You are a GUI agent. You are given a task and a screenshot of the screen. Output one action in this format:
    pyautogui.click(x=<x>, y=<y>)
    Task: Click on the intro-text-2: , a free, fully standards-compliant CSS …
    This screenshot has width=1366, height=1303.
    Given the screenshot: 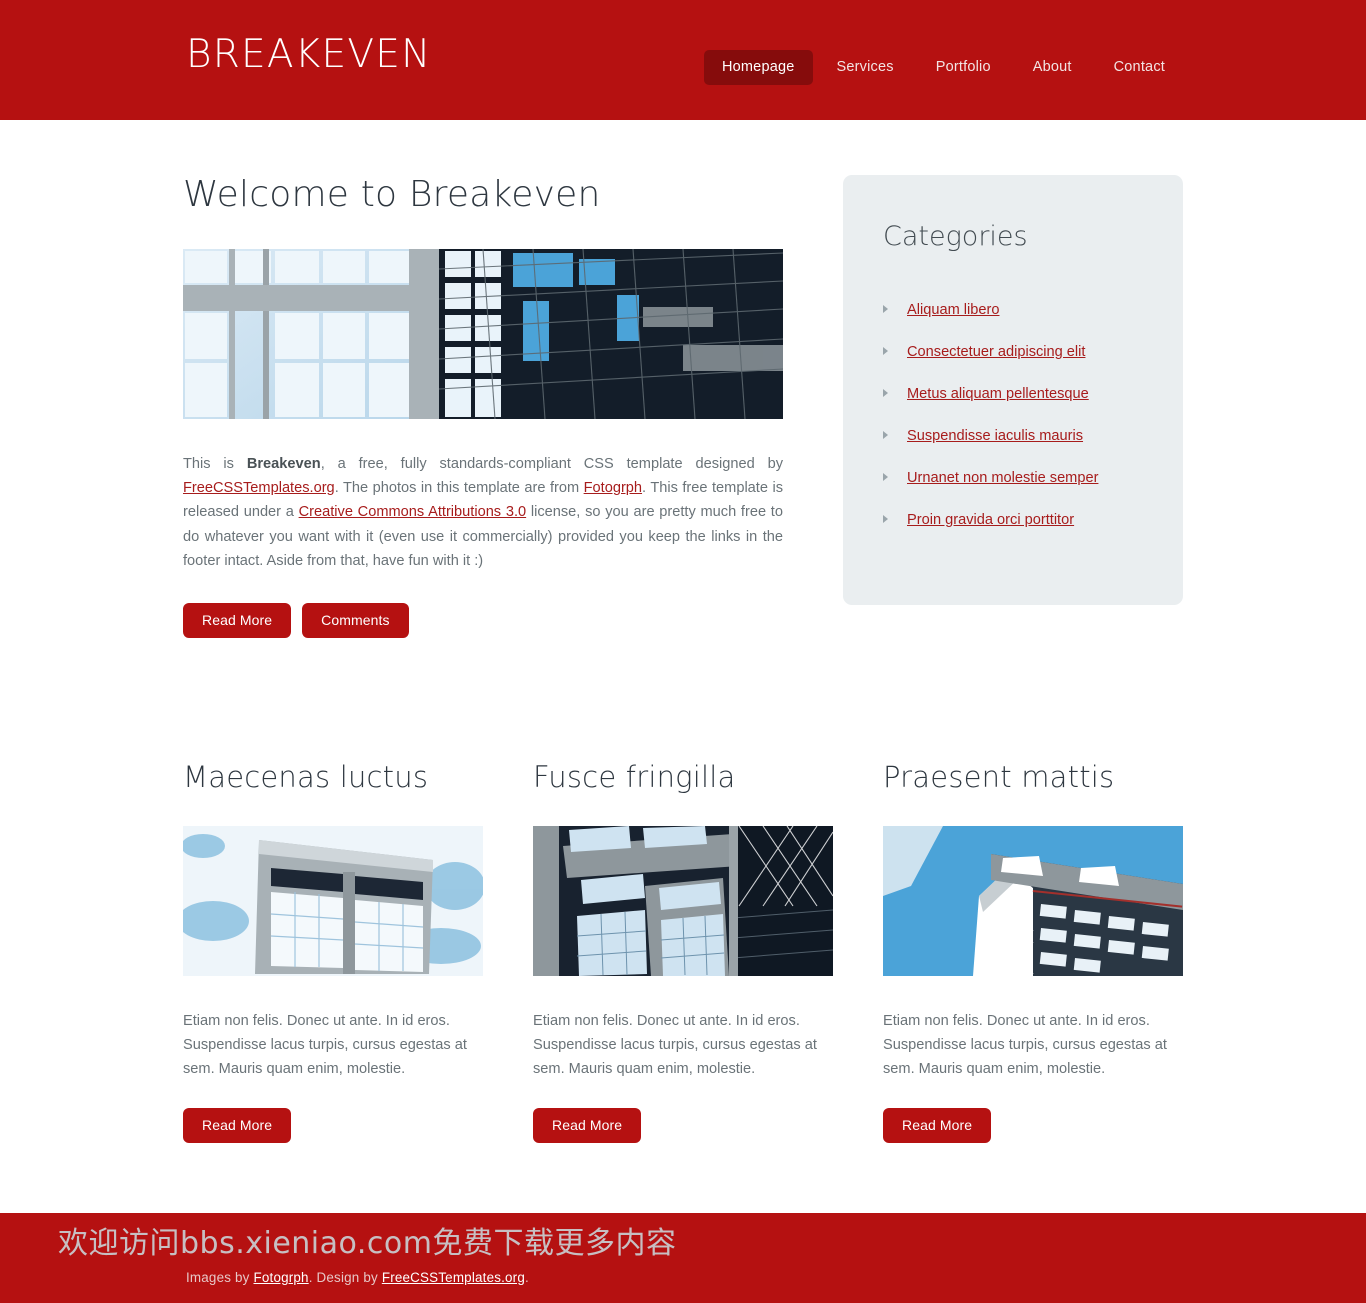 What is the action you would take?
    pyautogui.click(x=551, y=463)
    